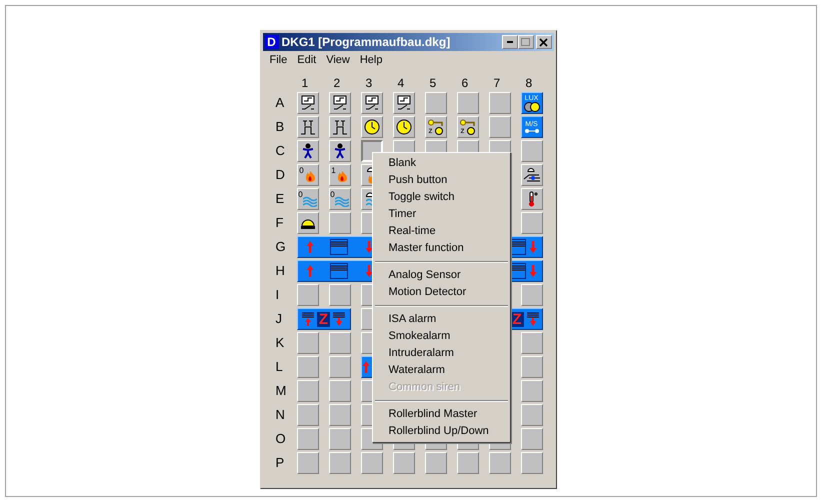 The image size is (822, 502). I want to click on context-menu-item: Real-time, so click(441, 231).